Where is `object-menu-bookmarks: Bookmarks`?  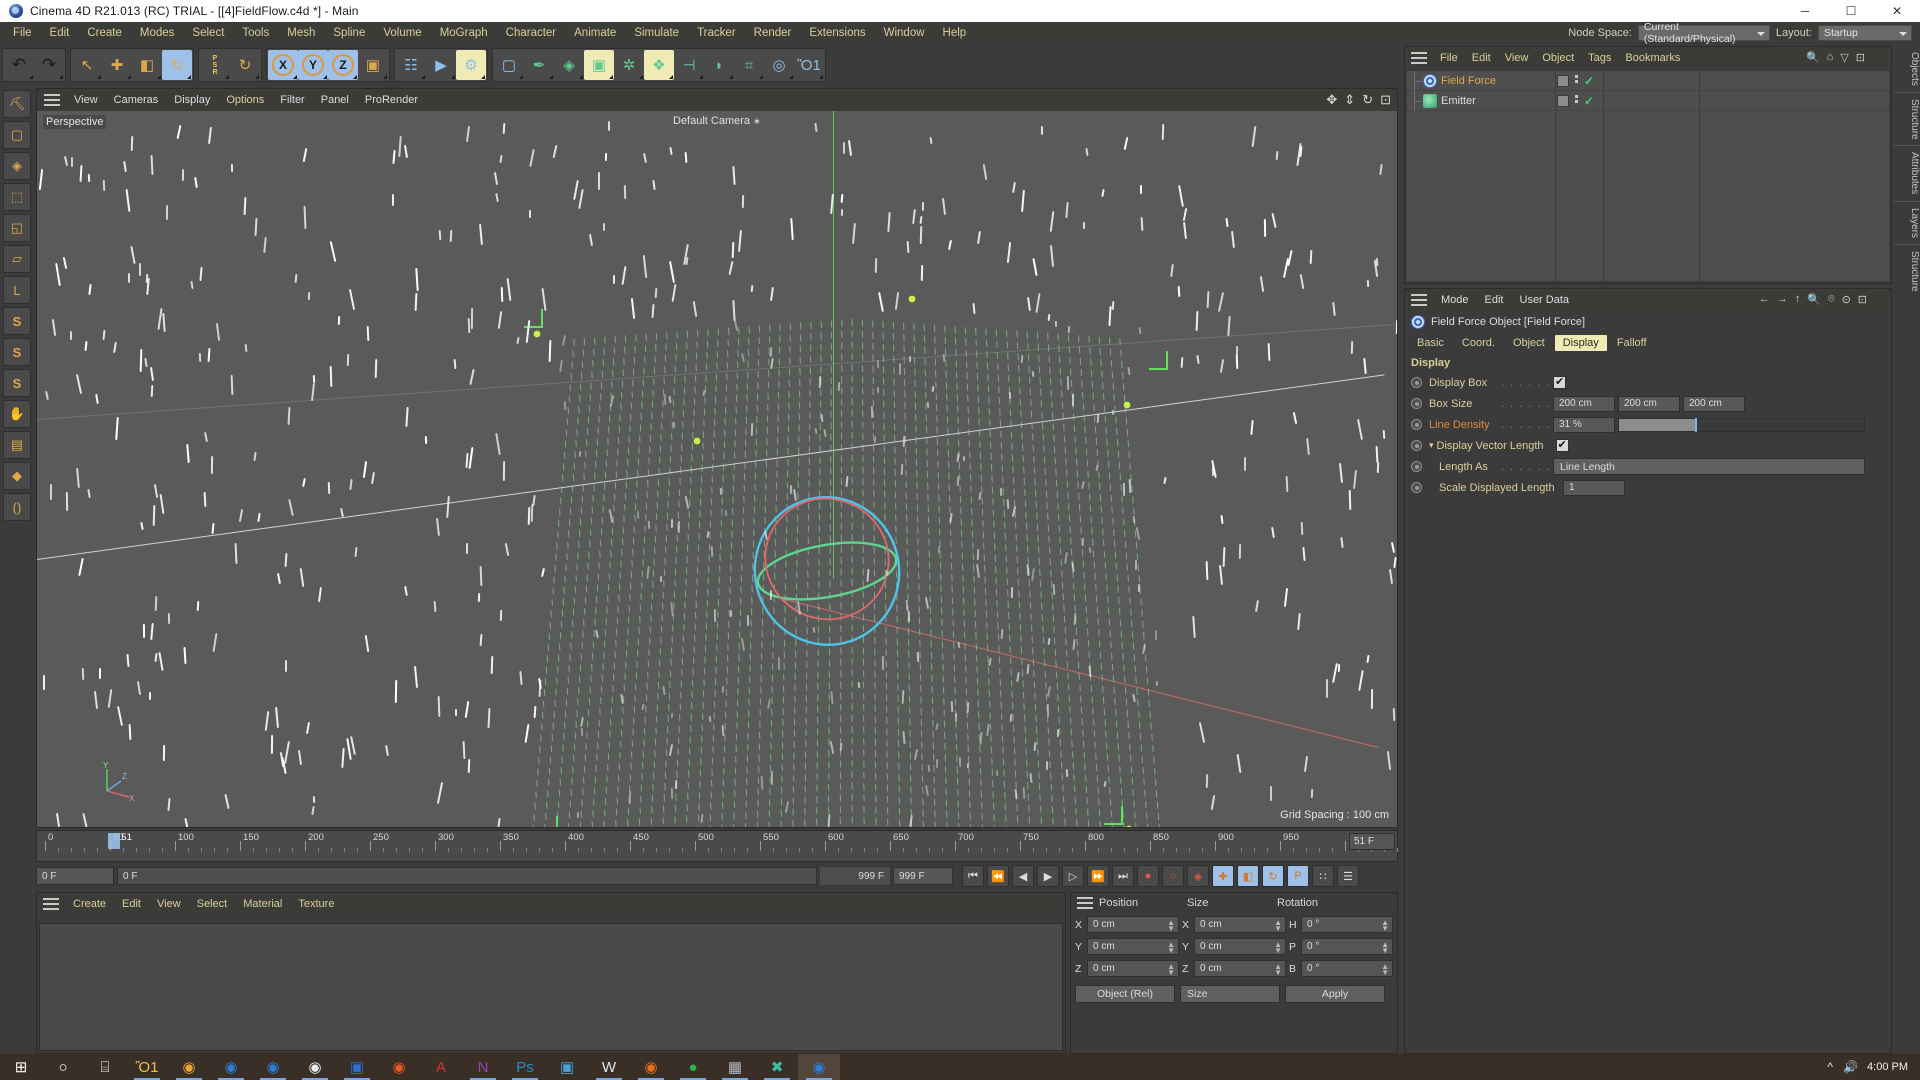
object-menu-bookmarks: Bookmarks is located at coordinates (1652, 58).